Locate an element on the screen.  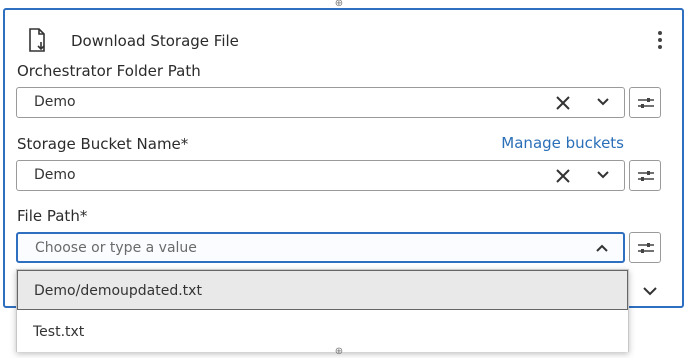
dropdown-option-label: Demo/demoupdated.txt is located at coordinates (118, 291).